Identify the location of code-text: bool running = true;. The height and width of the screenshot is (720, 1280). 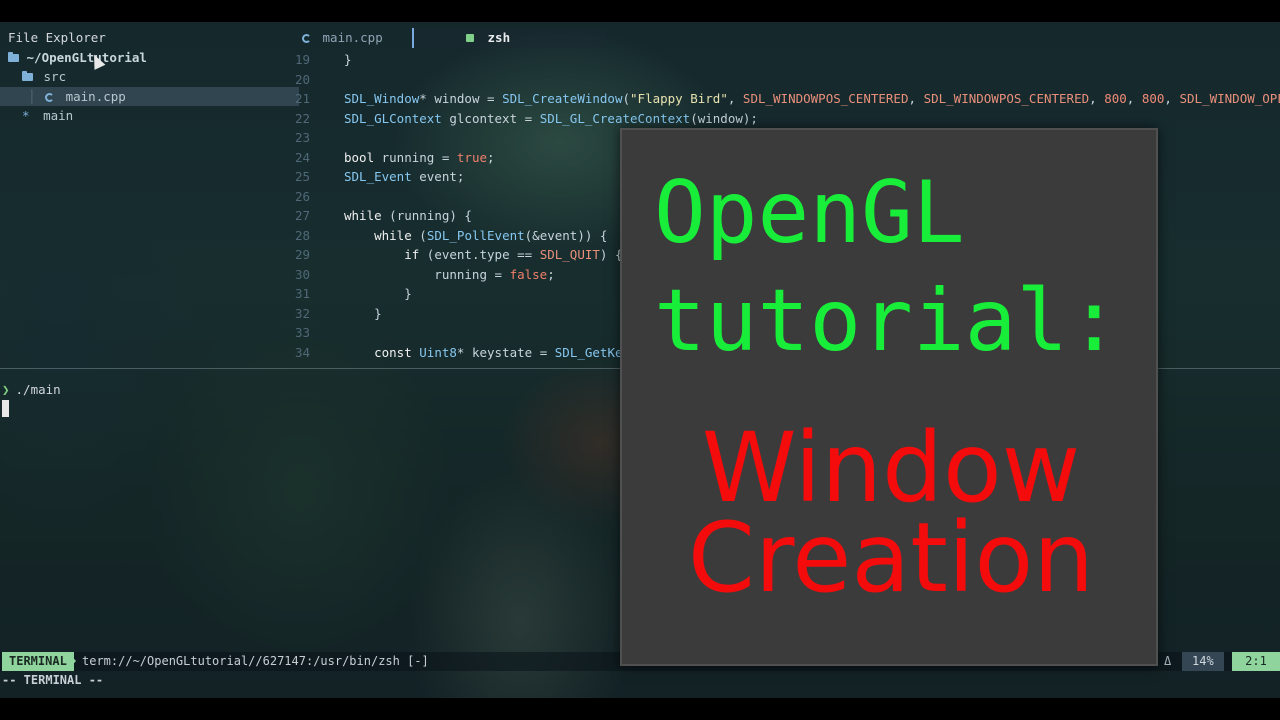
(419, 157).